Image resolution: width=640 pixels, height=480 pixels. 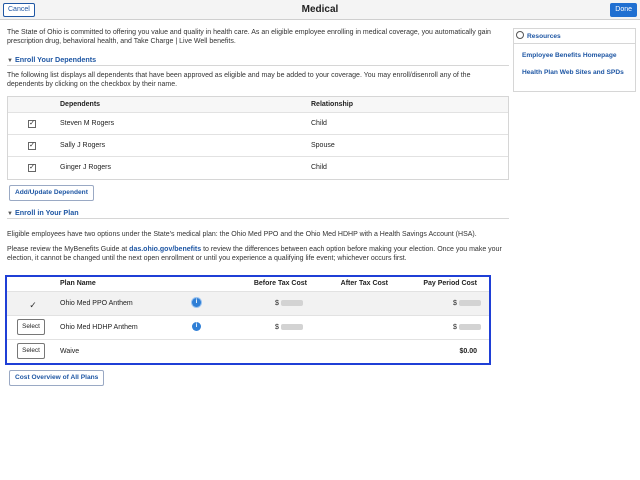 What do you see at coordinates (46, 212) in the screenshot?
I see `section-title: Enroll in Your Plan` at bounding box center [46, 212].